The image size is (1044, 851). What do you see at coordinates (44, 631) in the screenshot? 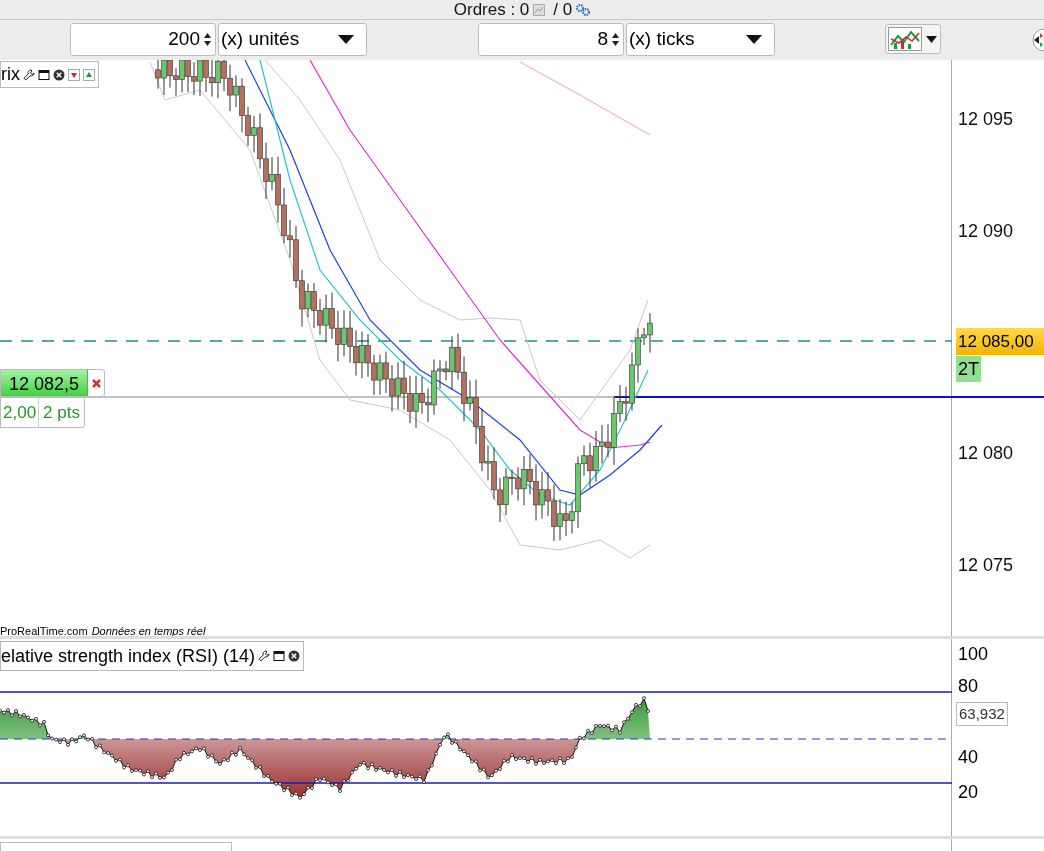
I see `source-label: ProRealTime.com` at bounding box center [44, 631].